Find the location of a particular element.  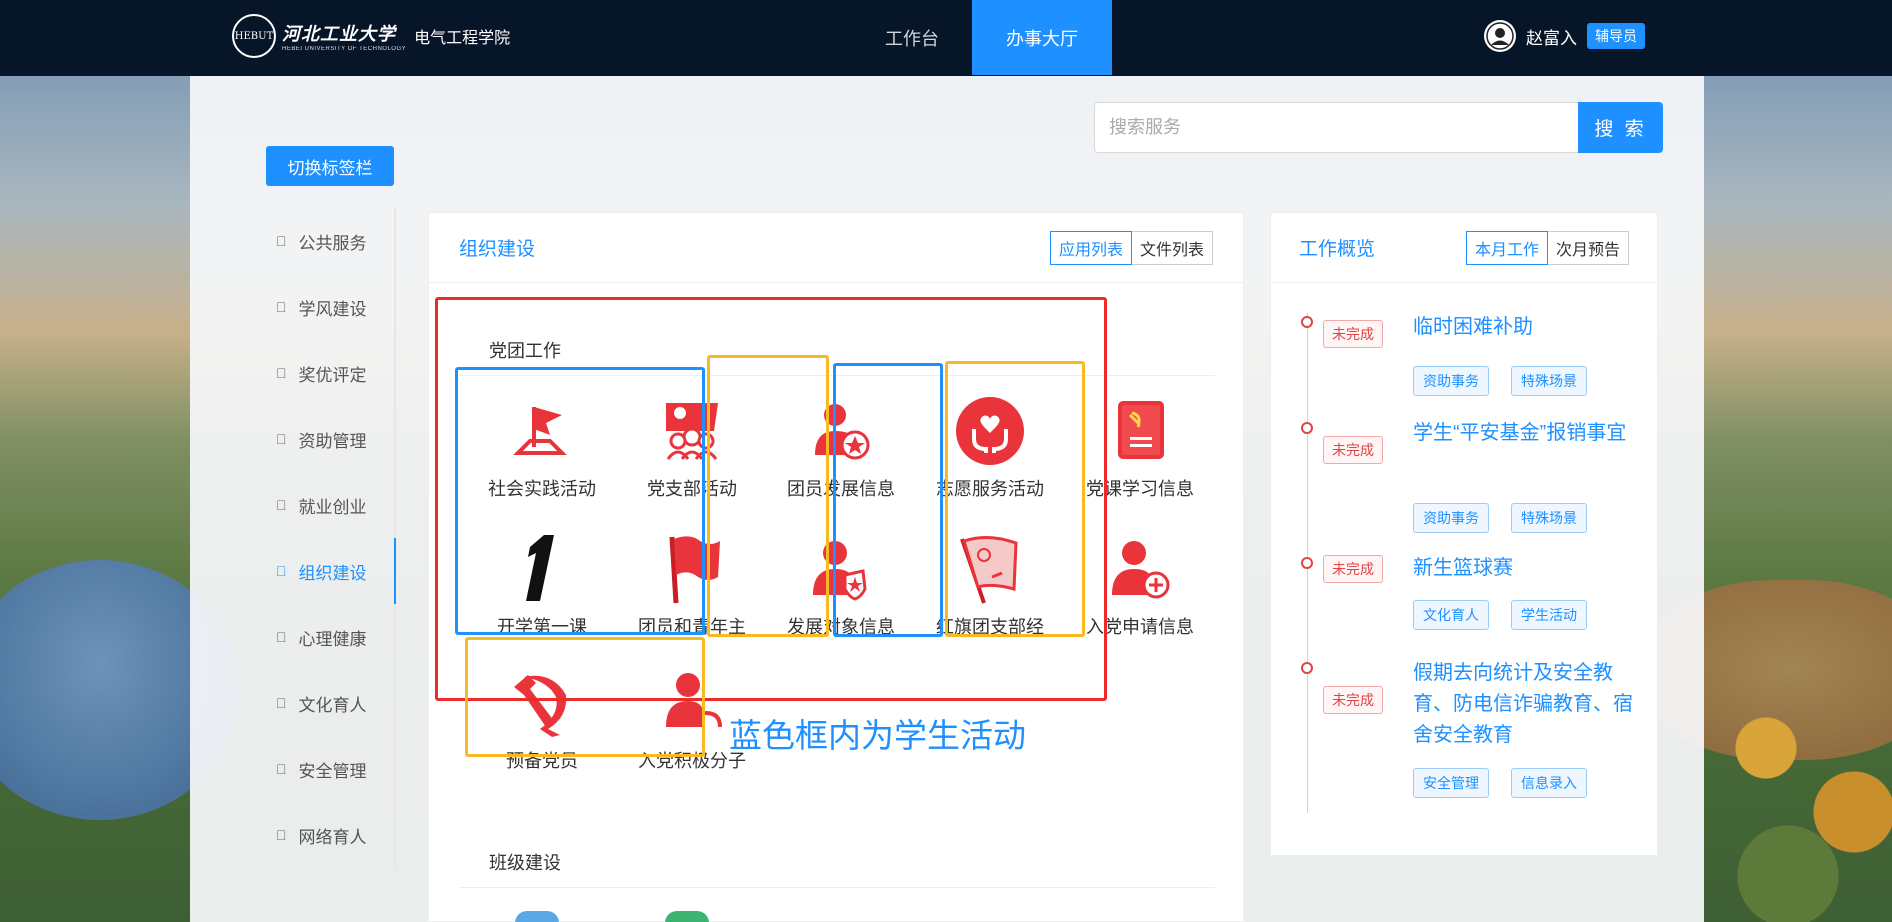

red-flag-icon is located at coordinates (694, 570).